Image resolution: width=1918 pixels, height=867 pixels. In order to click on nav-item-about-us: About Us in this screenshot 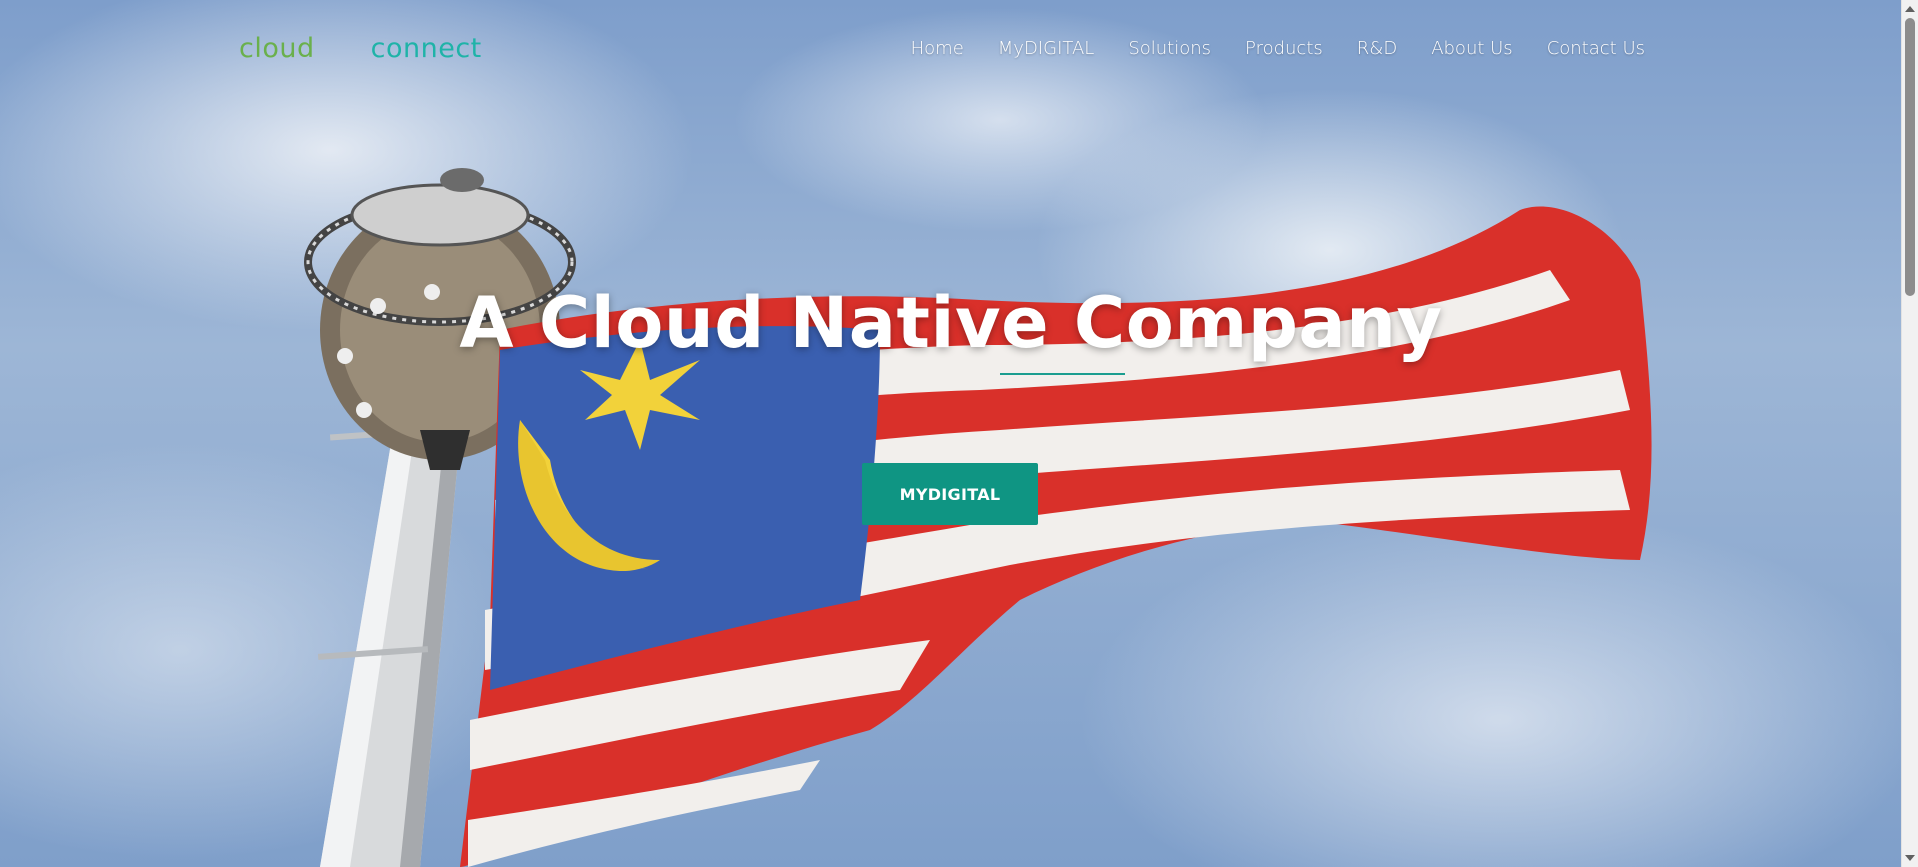, I will do `click(1472, 48)`.